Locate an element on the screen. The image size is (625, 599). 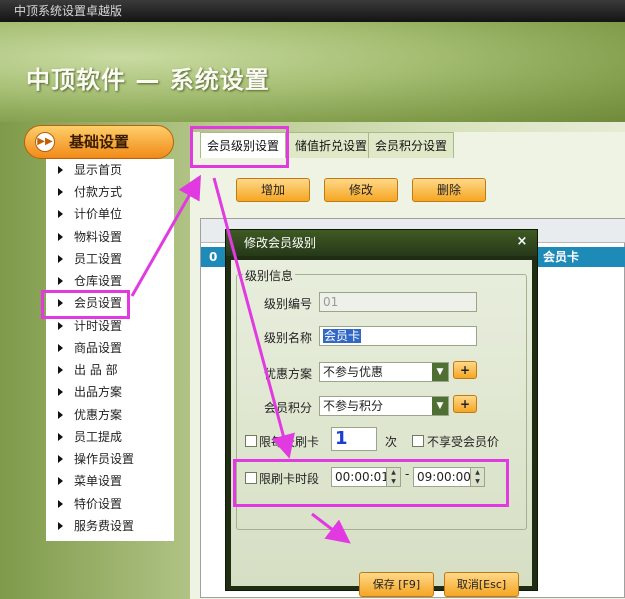
tab-member-points: 会员积分设置 is located at coordinates (411, 145).